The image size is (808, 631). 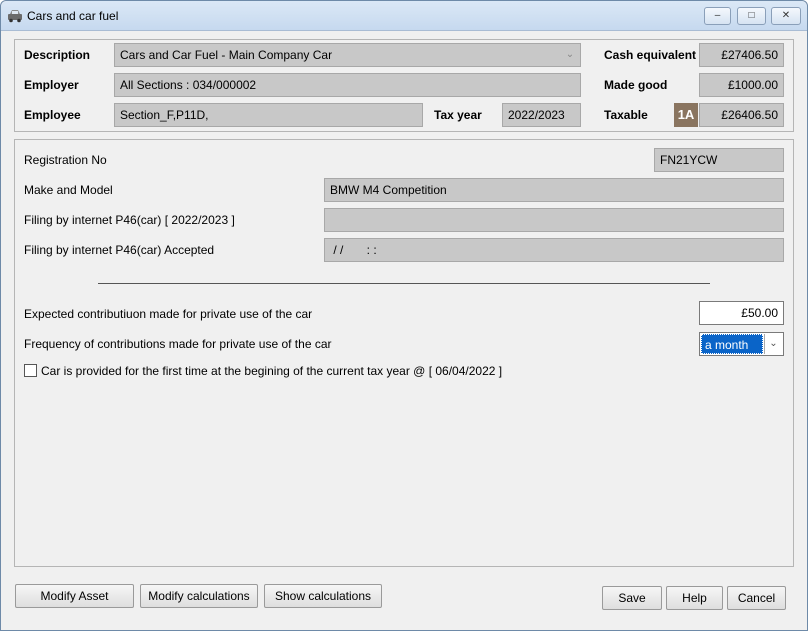 What do you see at coordinates (756, 598) in the screenshot?
I see `cancel-button: Cancel` at bounding box center [756, 598].